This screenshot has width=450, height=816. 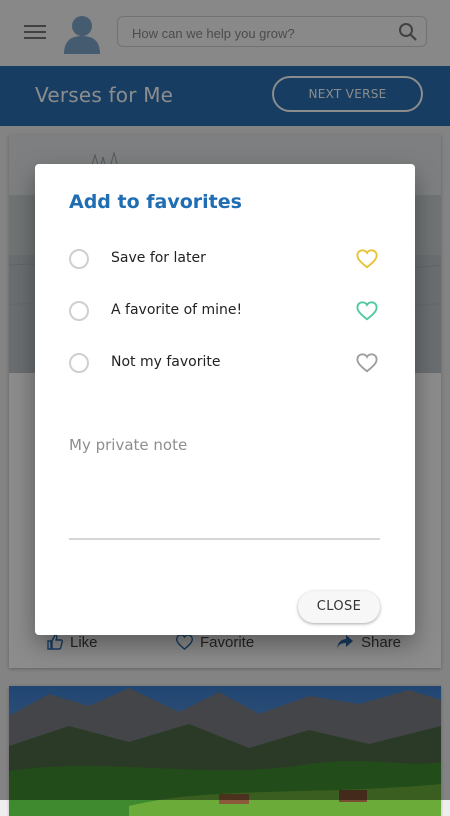 What do you see at coordinates (225, 260) in the screenshot?
I see `option-save-for-later: Save for later` at bounding box center [225, 260].